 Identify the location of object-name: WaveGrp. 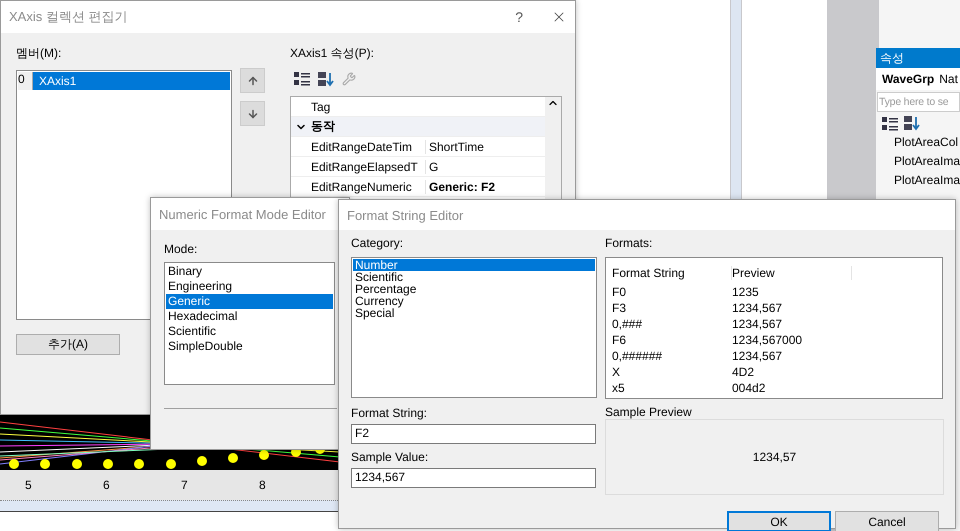
(908, 79).